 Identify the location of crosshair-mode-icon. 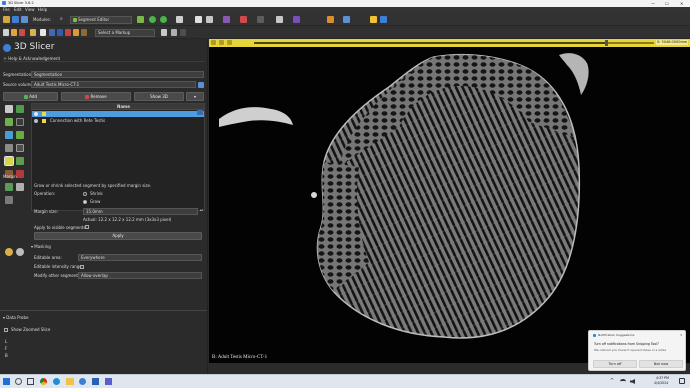
(22, 32).